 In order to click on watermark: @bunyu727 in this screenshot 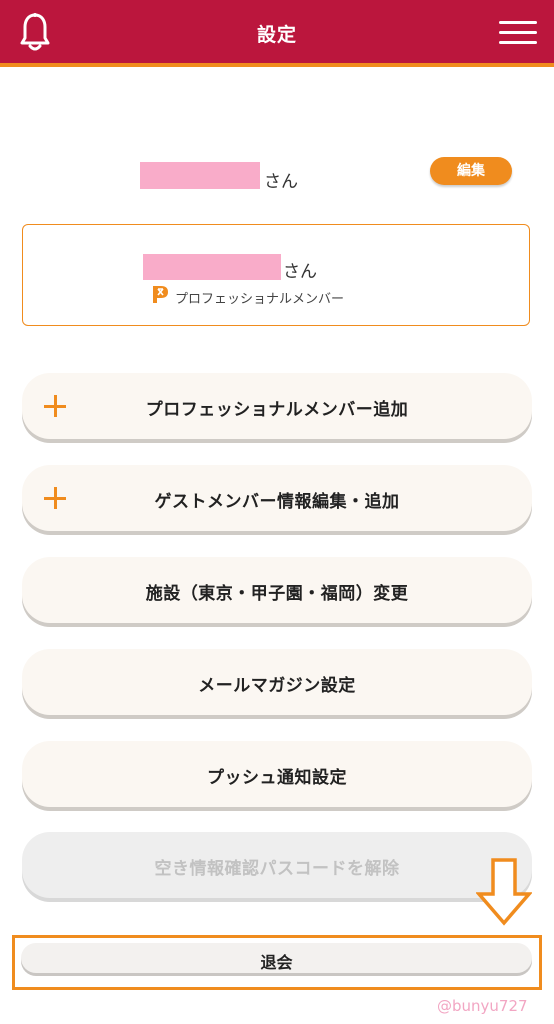, I will do `click(482, 1006)`.